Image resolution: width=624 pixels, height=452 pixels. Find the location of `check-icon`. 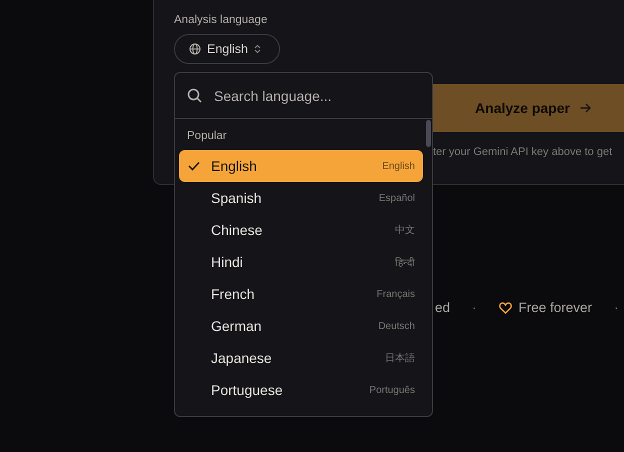

check-icon is located at coordinates (194, 166).